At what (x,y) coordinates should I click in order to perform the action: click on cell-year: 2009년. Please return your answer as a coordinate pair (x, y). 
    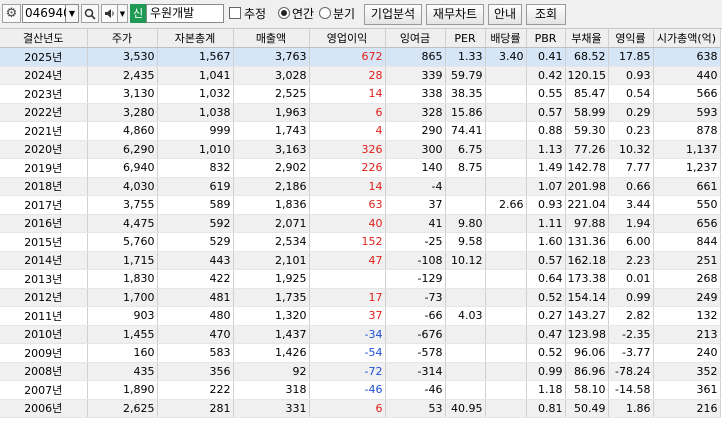
    Looking at the image, I should click on (44, 353).